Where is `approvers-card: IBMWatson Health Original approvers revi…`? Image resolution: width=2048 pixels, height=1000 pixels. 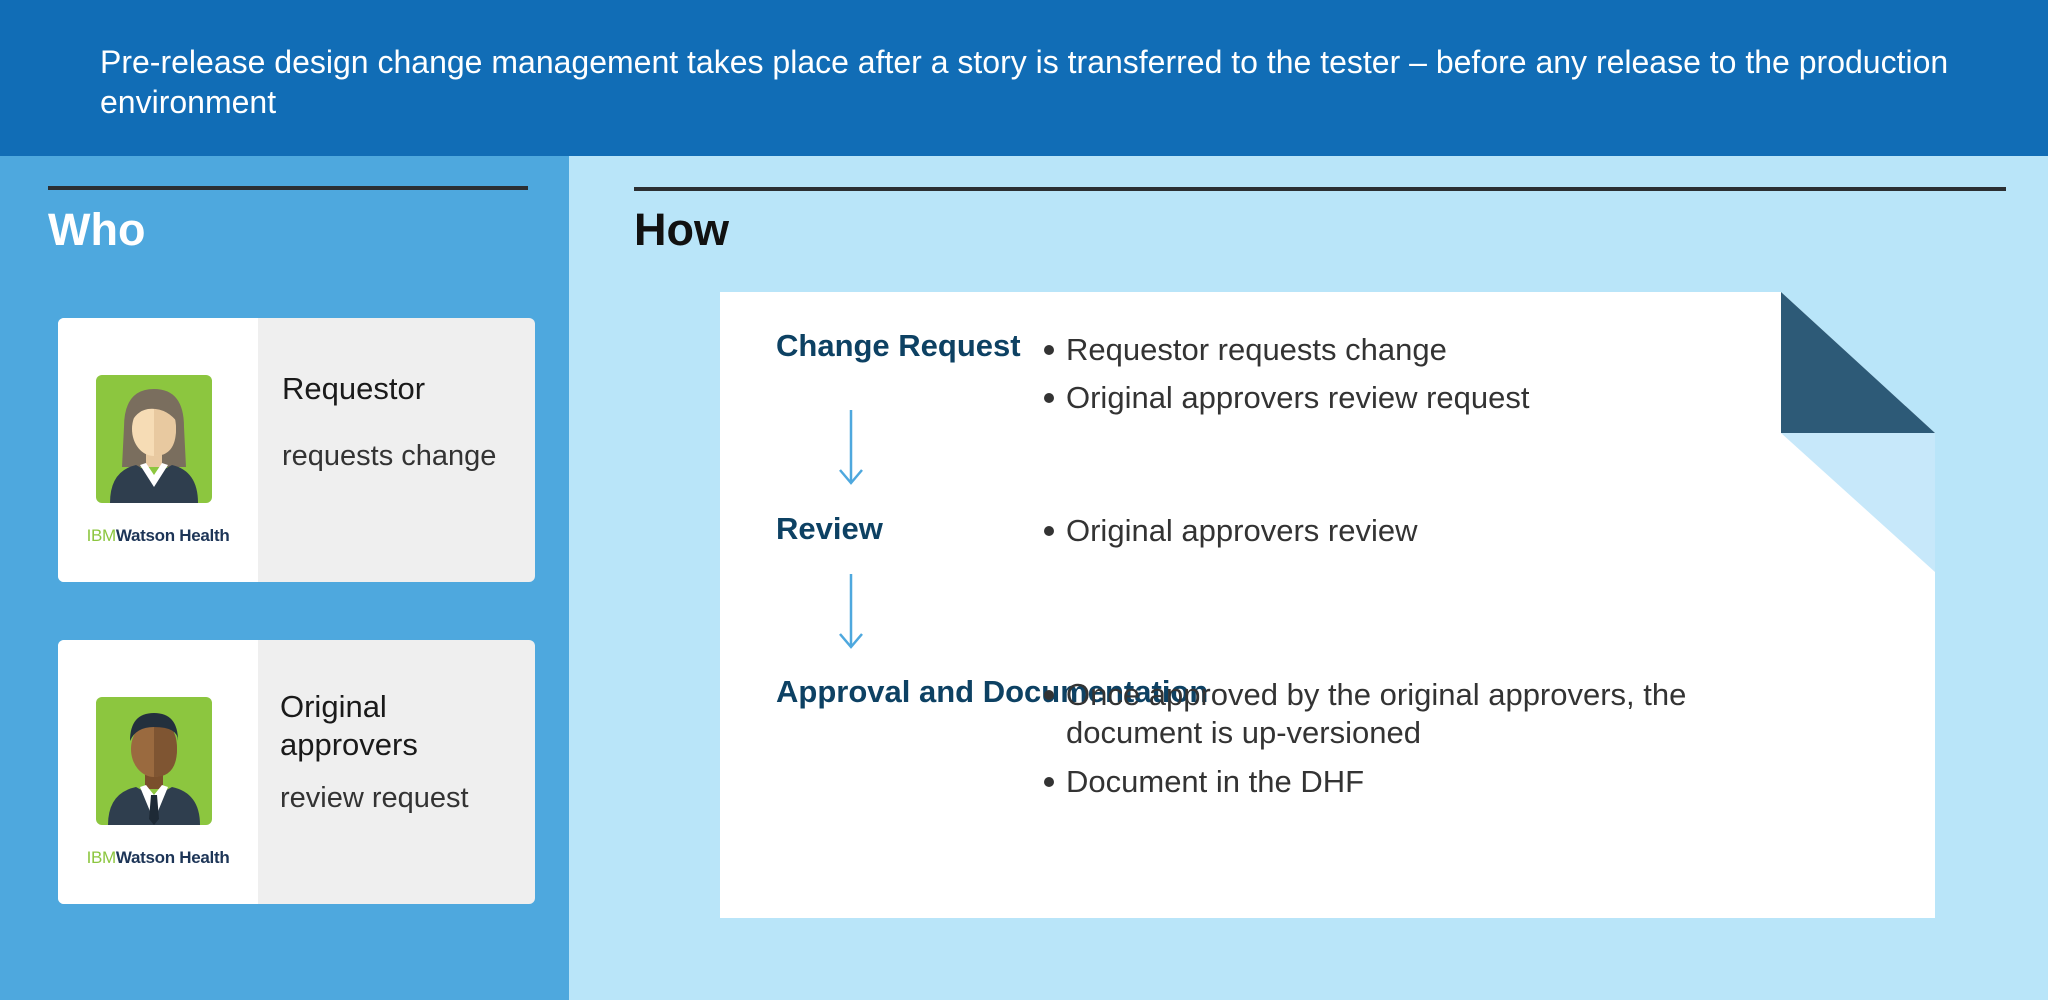
approvers-card: IBMWatson Health Original approvers revi… is located at coordinates (296, 772).